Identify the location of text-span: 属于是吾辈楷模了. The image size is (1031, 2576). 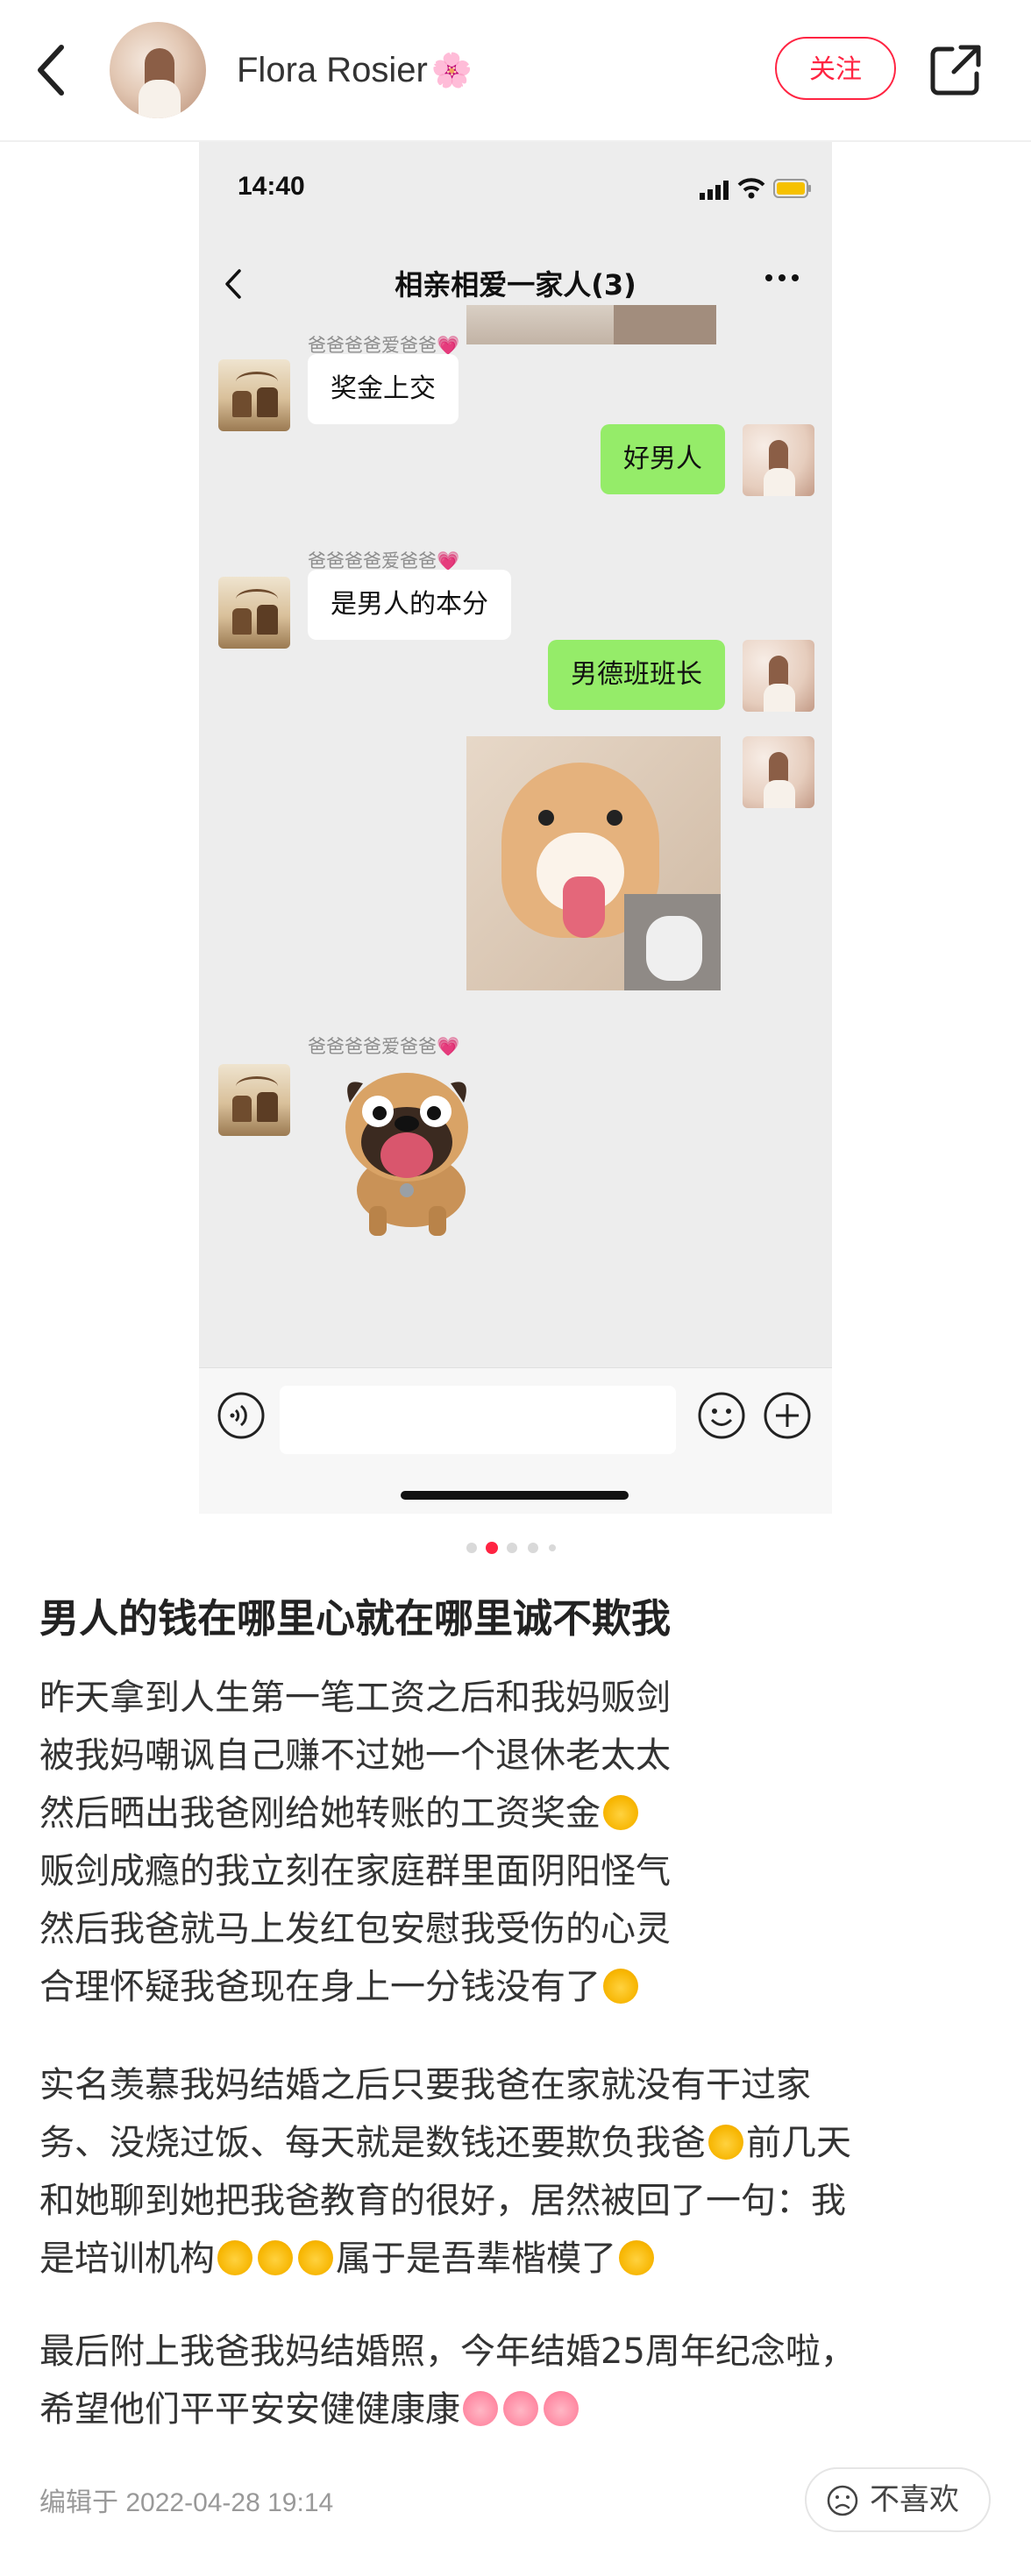
(476, 2259).